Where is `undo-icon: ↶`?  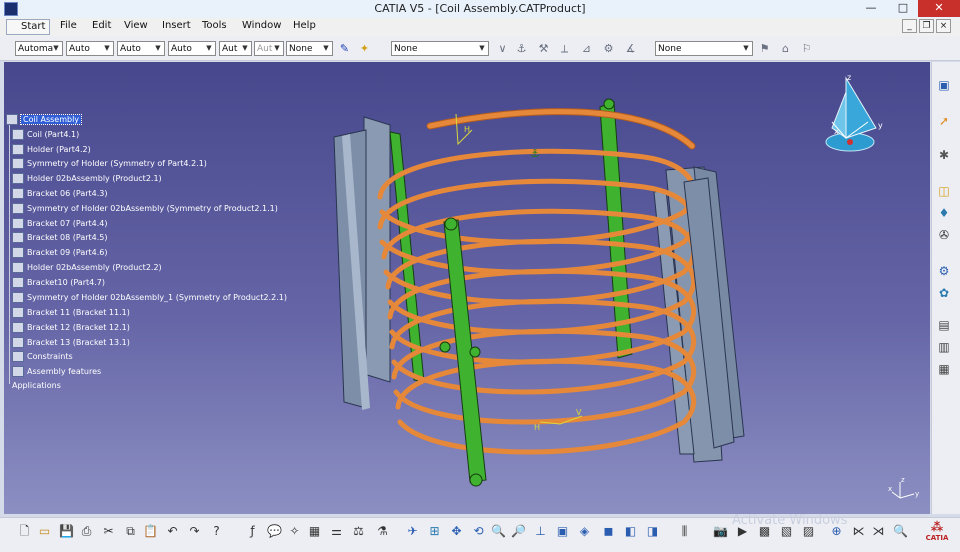 undo-icon: ↶ is located at coordinates (172, 531).